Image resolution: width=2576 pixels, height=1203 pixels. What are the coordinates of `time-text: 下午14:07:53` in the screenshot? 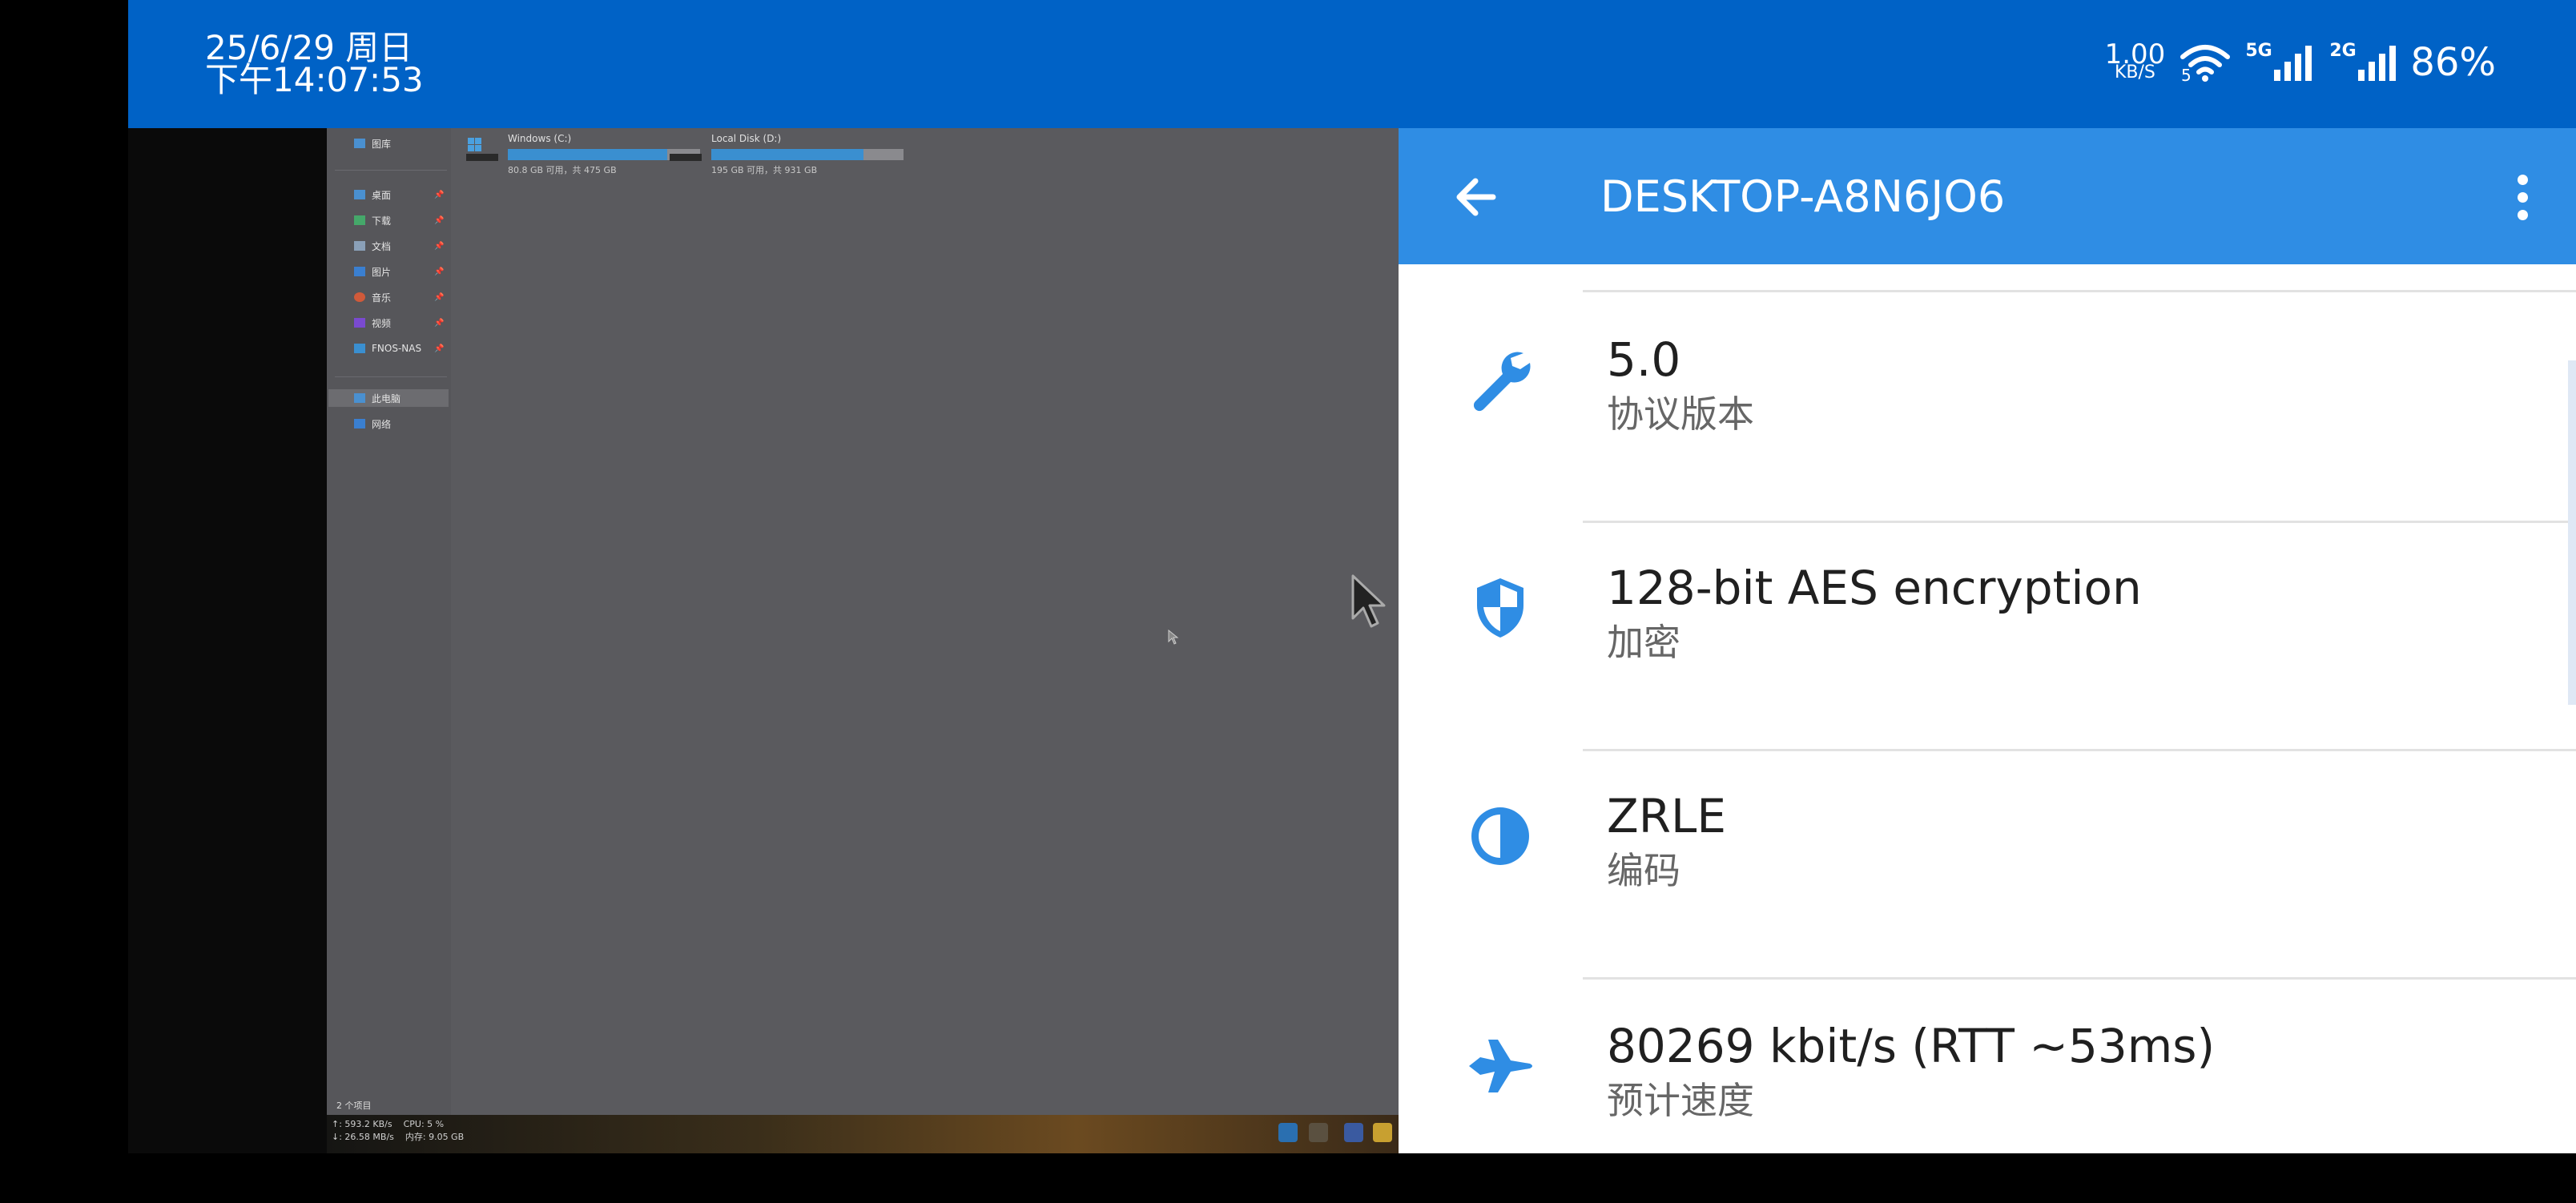 It's located at (314, 79).